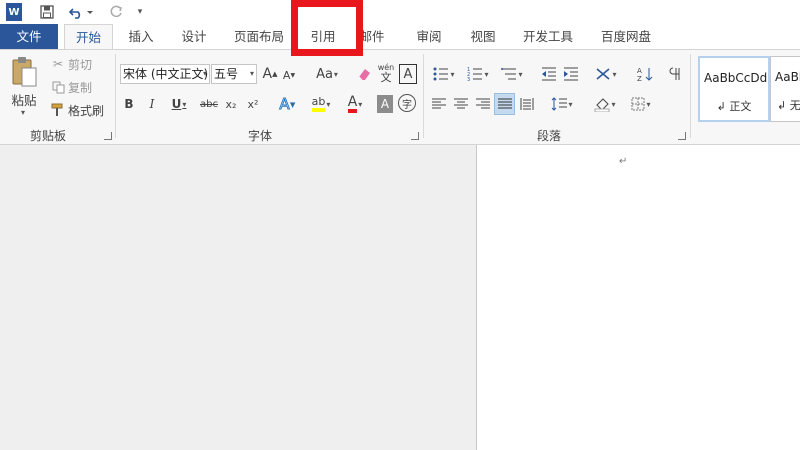  What do you see at coordinates (80, 87) in the screenshot?
I see `copy-label: 复制` at bounding box center [80, 87].